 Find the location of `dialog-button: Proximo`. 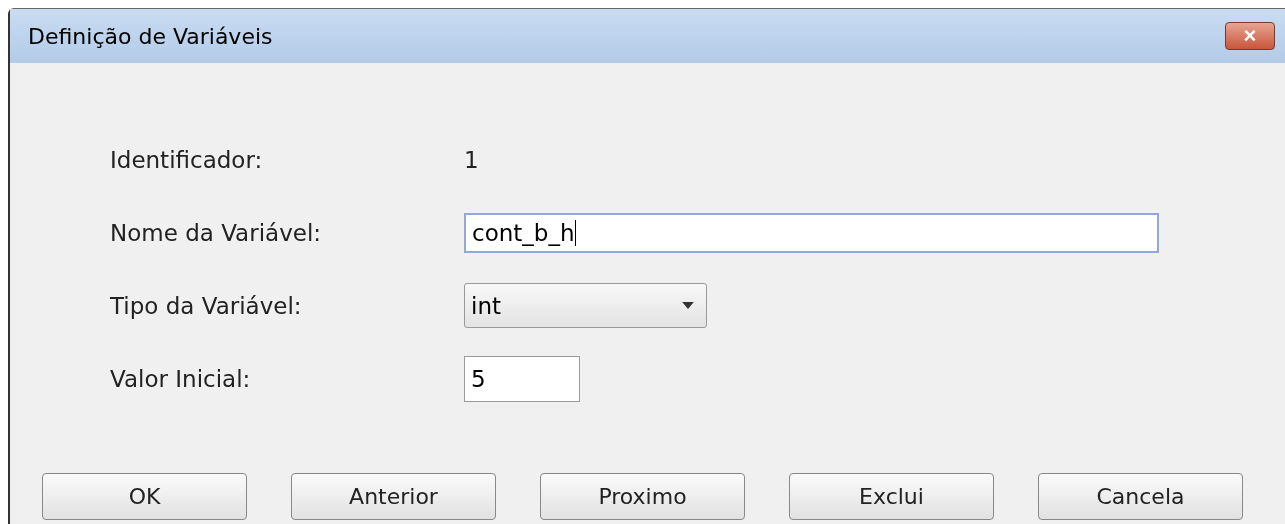

dialog-button: Proximo is located at coordinates (642, 496).